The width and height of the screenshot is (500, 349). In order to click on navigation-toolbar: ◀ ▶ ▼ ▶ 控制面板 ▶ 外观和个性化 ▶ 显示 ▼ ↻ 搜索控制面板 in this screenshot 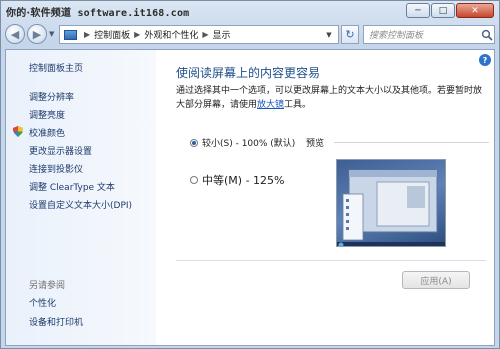, I will do `click(250, 35)`.